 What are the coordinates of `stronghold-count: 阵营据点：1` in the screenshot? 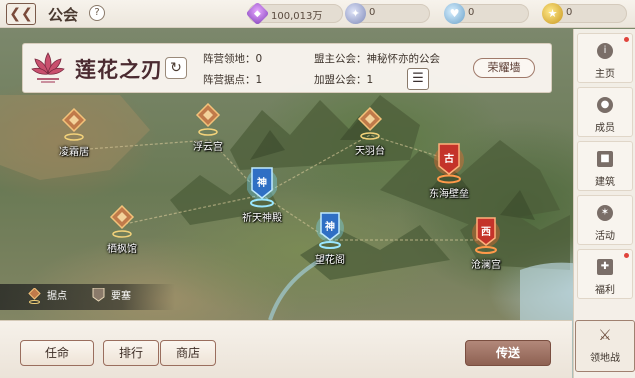 It's located at (233, 80).